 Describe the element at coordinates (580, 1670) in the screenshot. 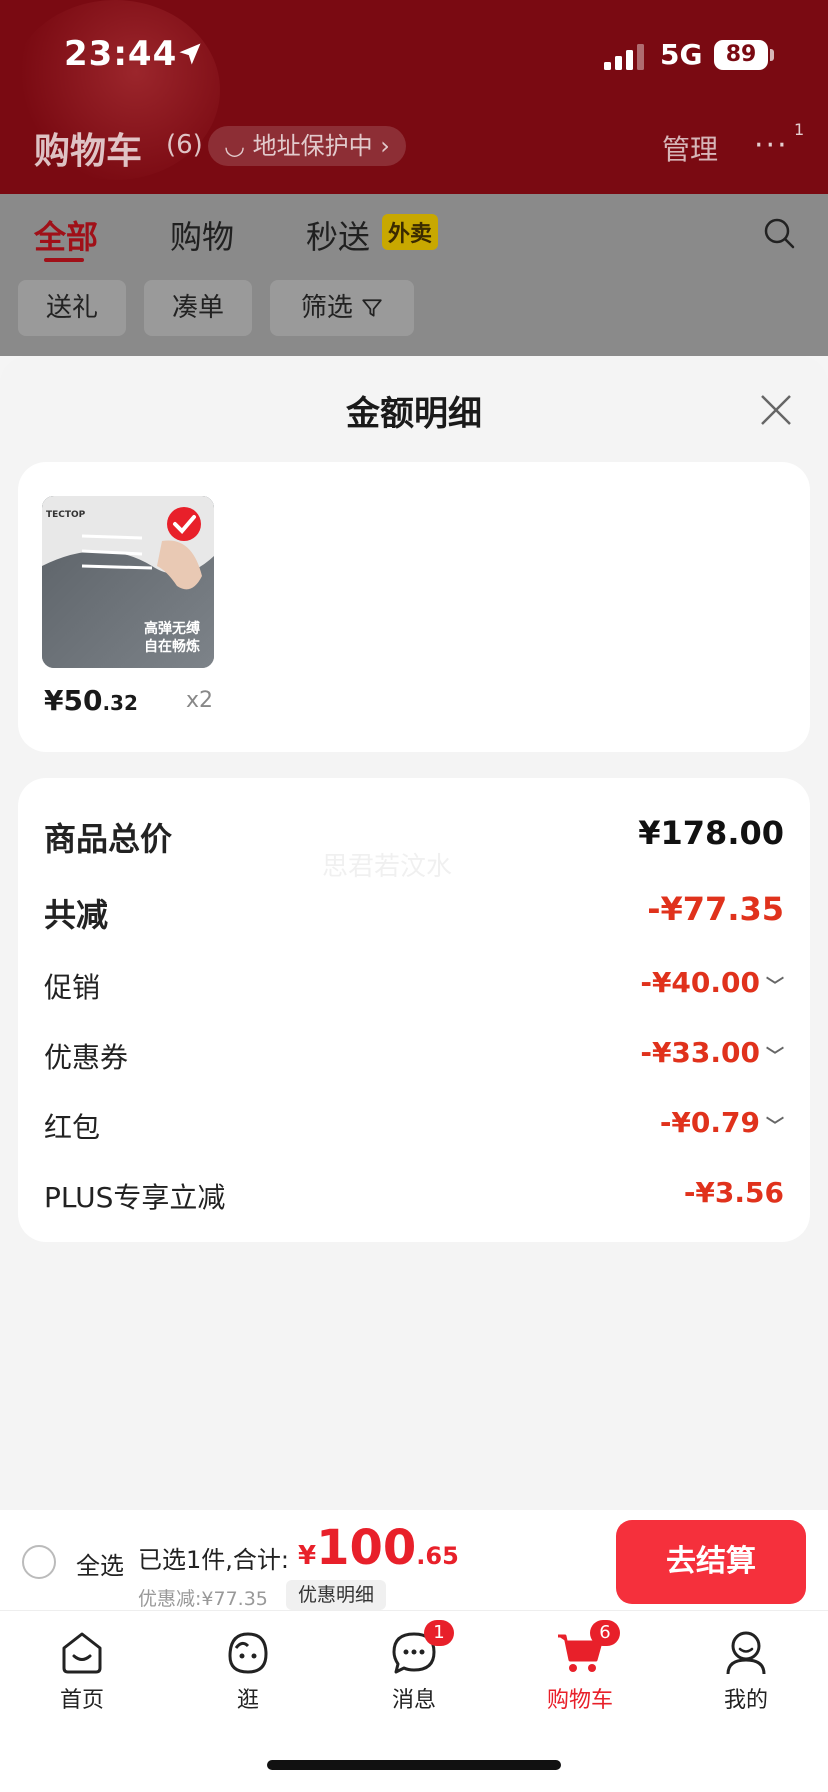

I see `nav-cart: 购物车` at that location.